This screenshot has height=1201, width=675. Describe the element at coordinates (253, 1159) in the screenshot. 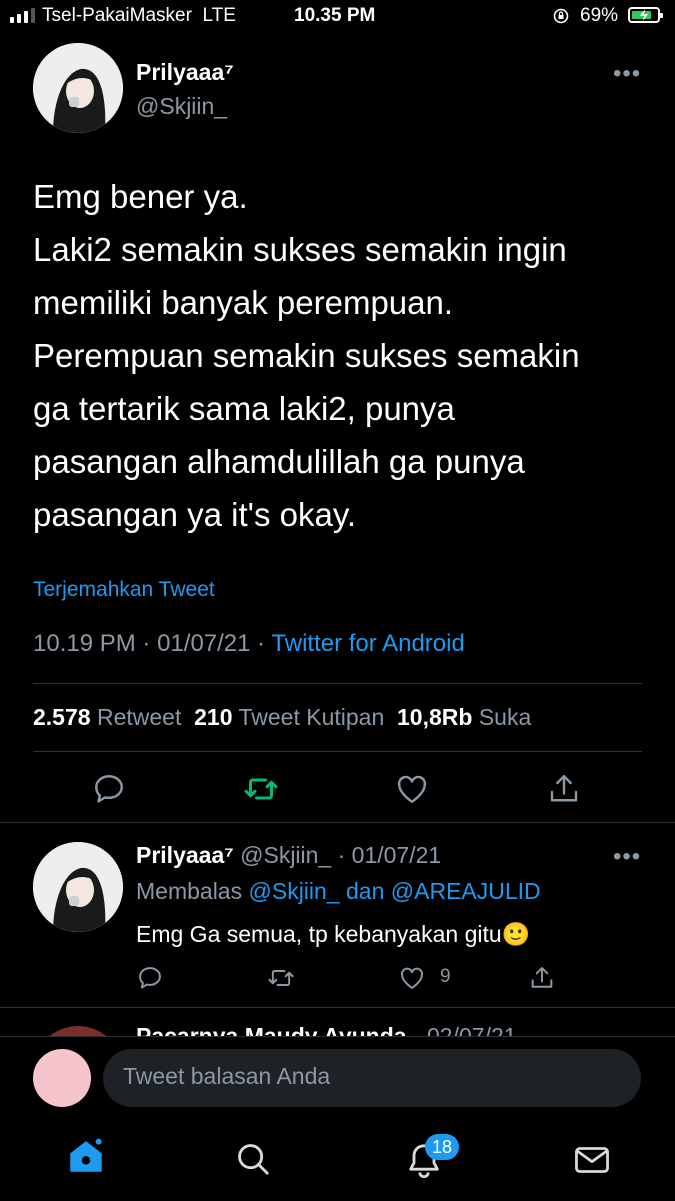

I see `search-icon` at that location.